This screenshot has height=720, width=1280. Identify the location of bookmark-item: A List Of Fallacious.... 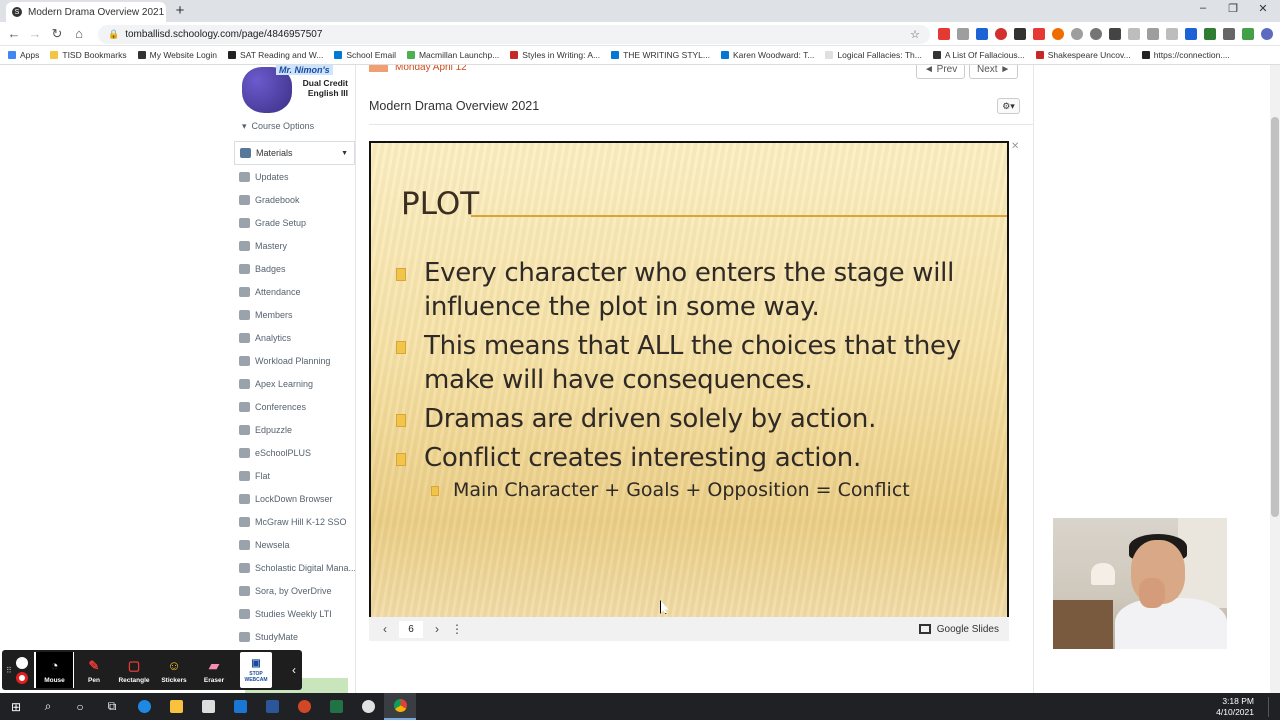
(978, 55).